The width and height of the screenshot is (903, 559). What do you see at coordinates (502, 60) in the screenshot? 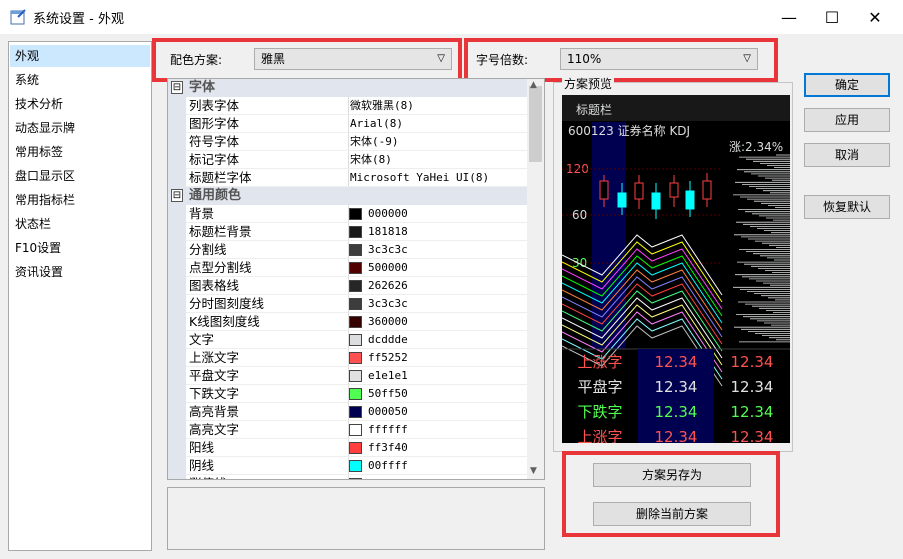
I see `fontsize-label: 字号倍数:` at bounding box center [502, 60].